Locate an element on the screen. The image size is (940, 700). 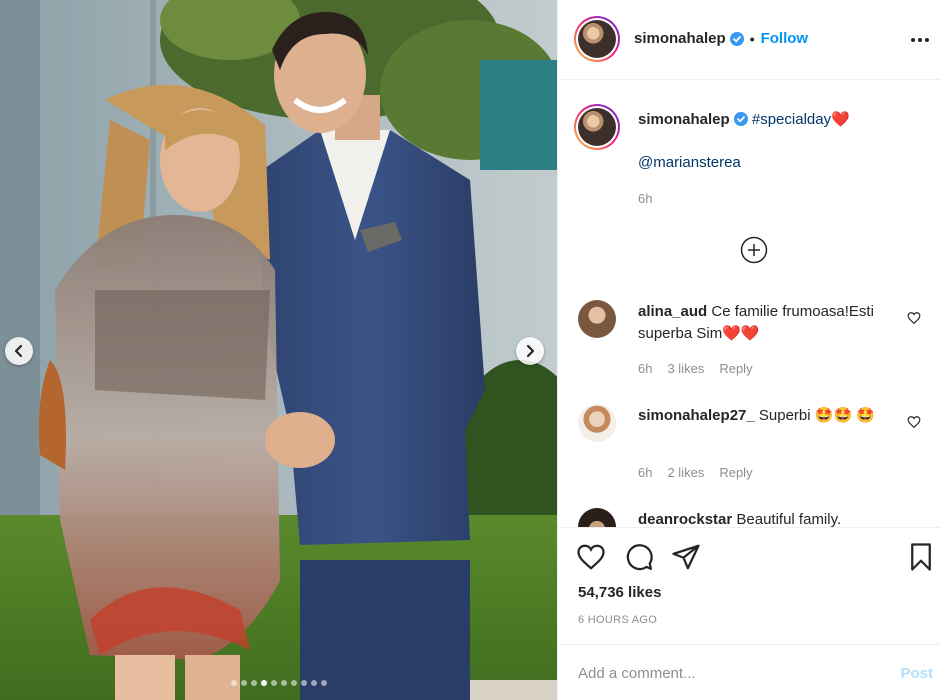
more-options-icon is located at coordinates (920, 40).